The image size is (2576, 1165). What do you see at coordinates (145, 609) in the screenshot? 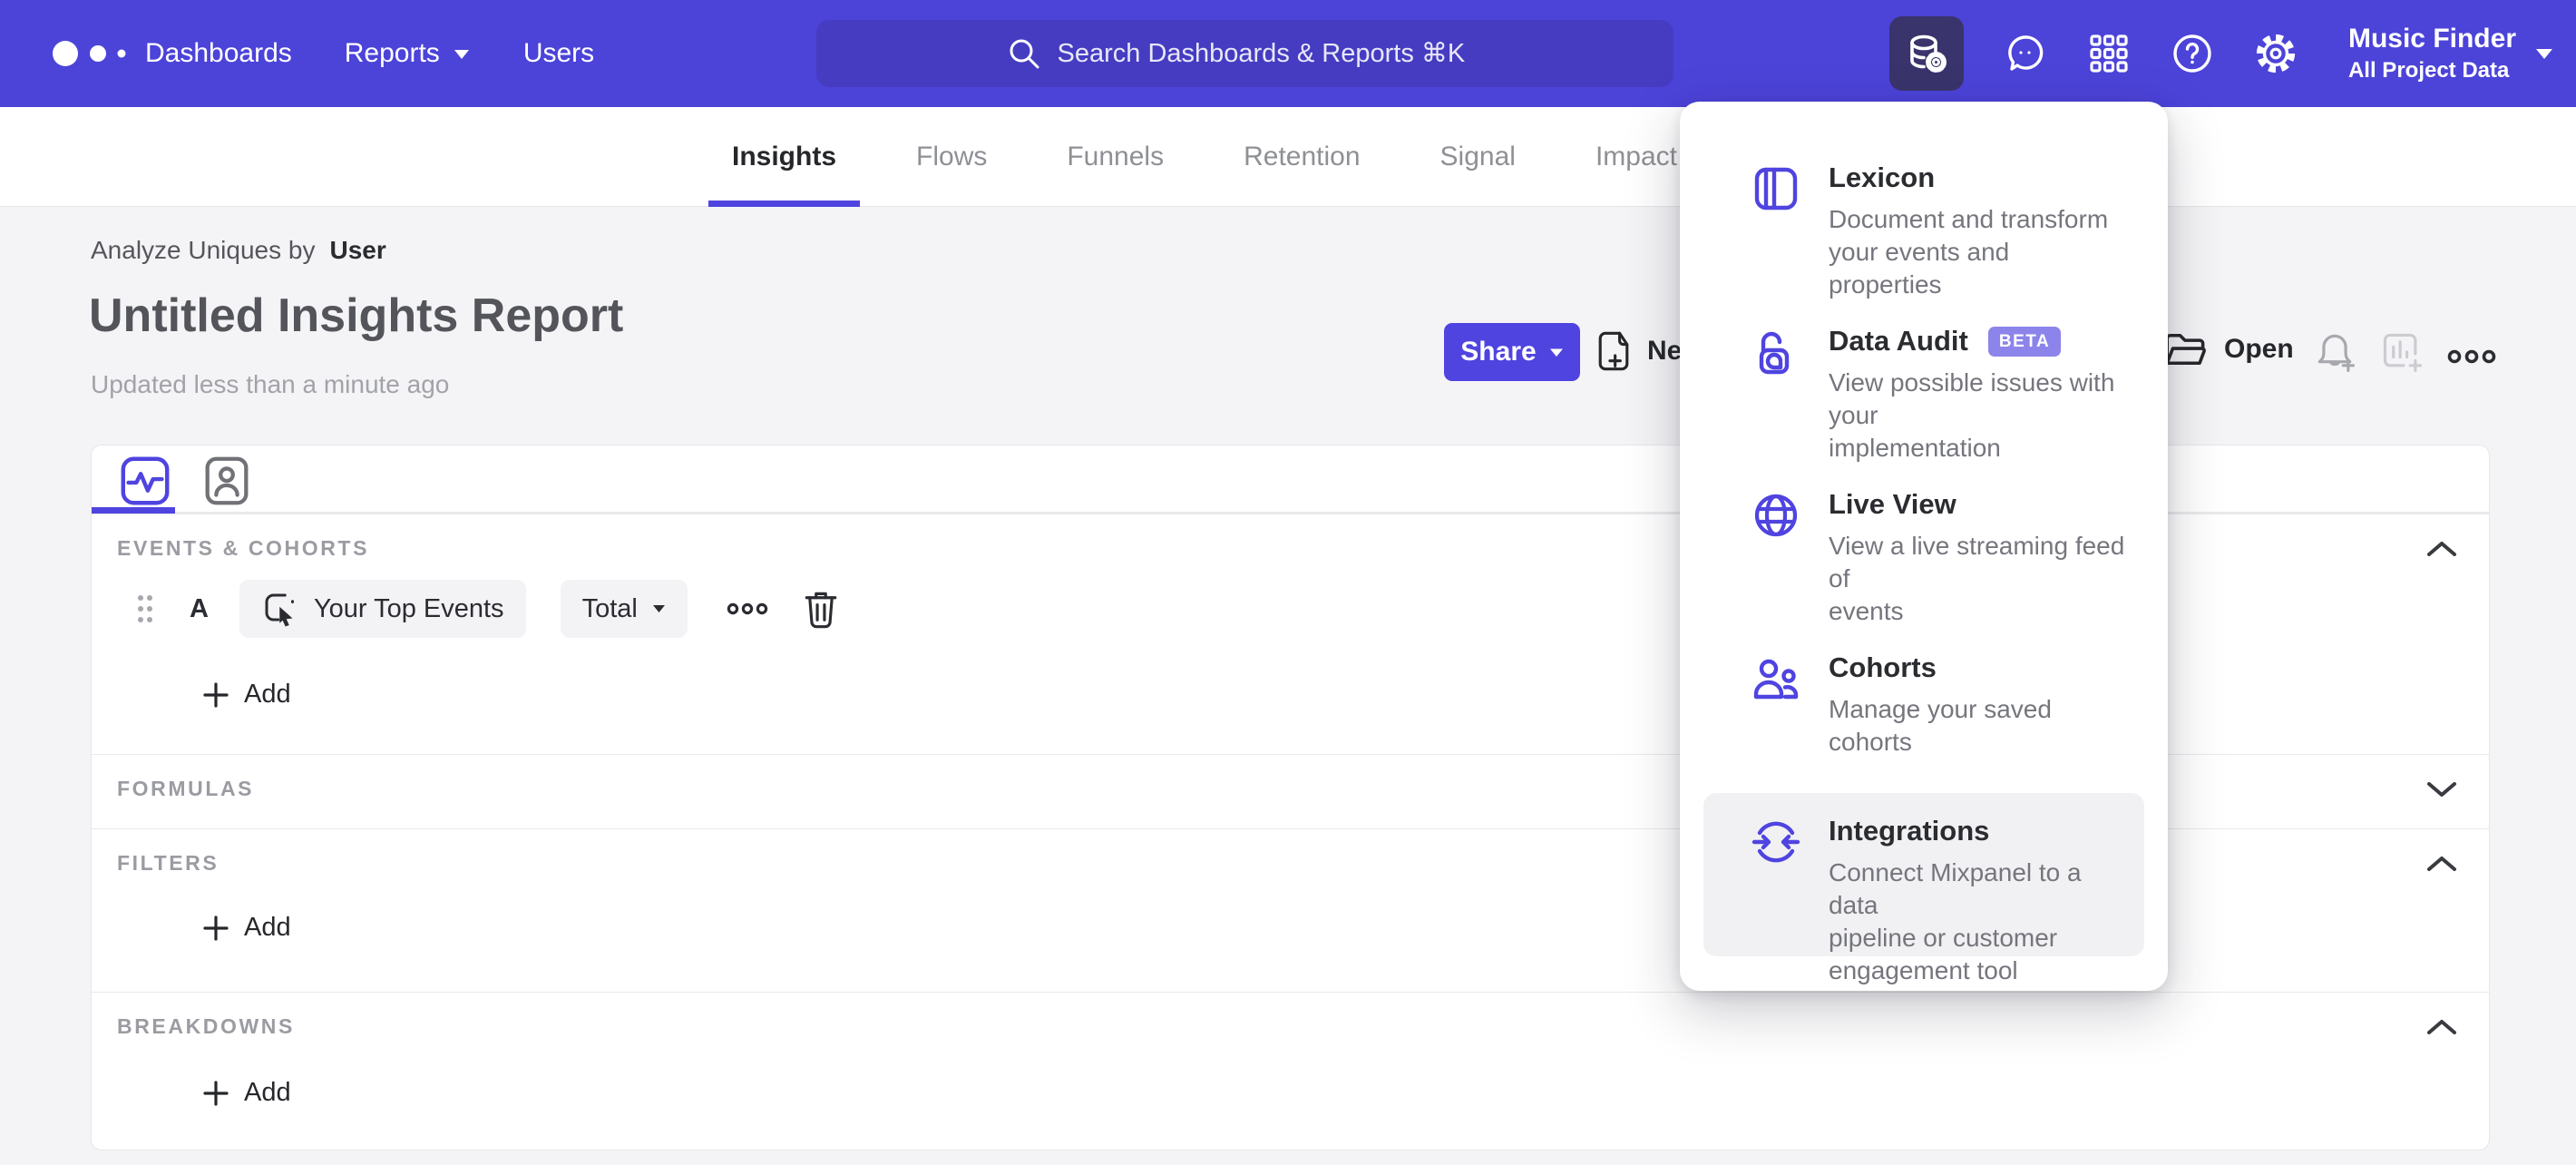
I see `drag-handle-icon` at bounding box center [145, 609].